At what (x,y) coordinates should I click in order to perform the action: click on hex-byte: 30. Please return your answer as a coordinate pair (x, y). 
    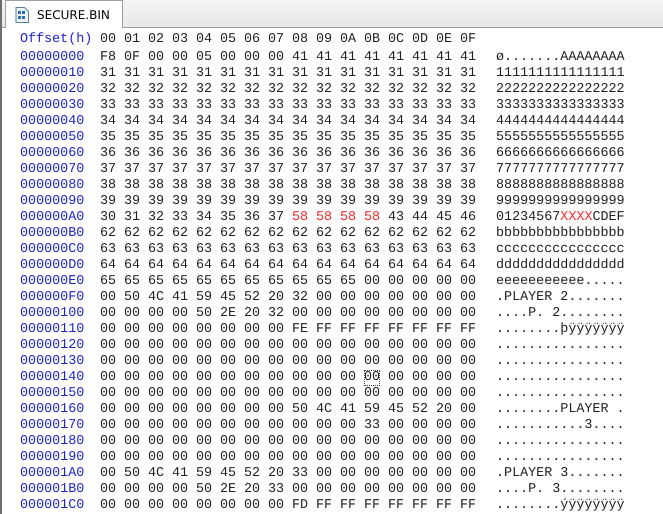
    Looking at the image, I should click on (108, 218).